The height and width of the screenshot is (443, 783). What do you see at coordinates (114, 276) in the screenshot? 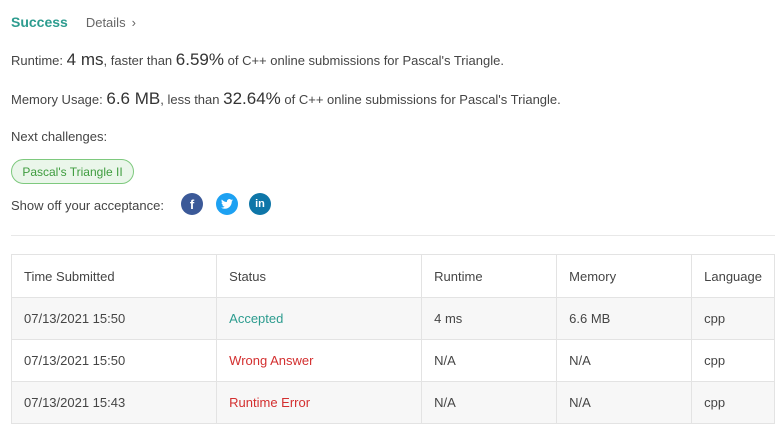
I see `column-header-time: Time Submitted` at bounding box center [114, 276].